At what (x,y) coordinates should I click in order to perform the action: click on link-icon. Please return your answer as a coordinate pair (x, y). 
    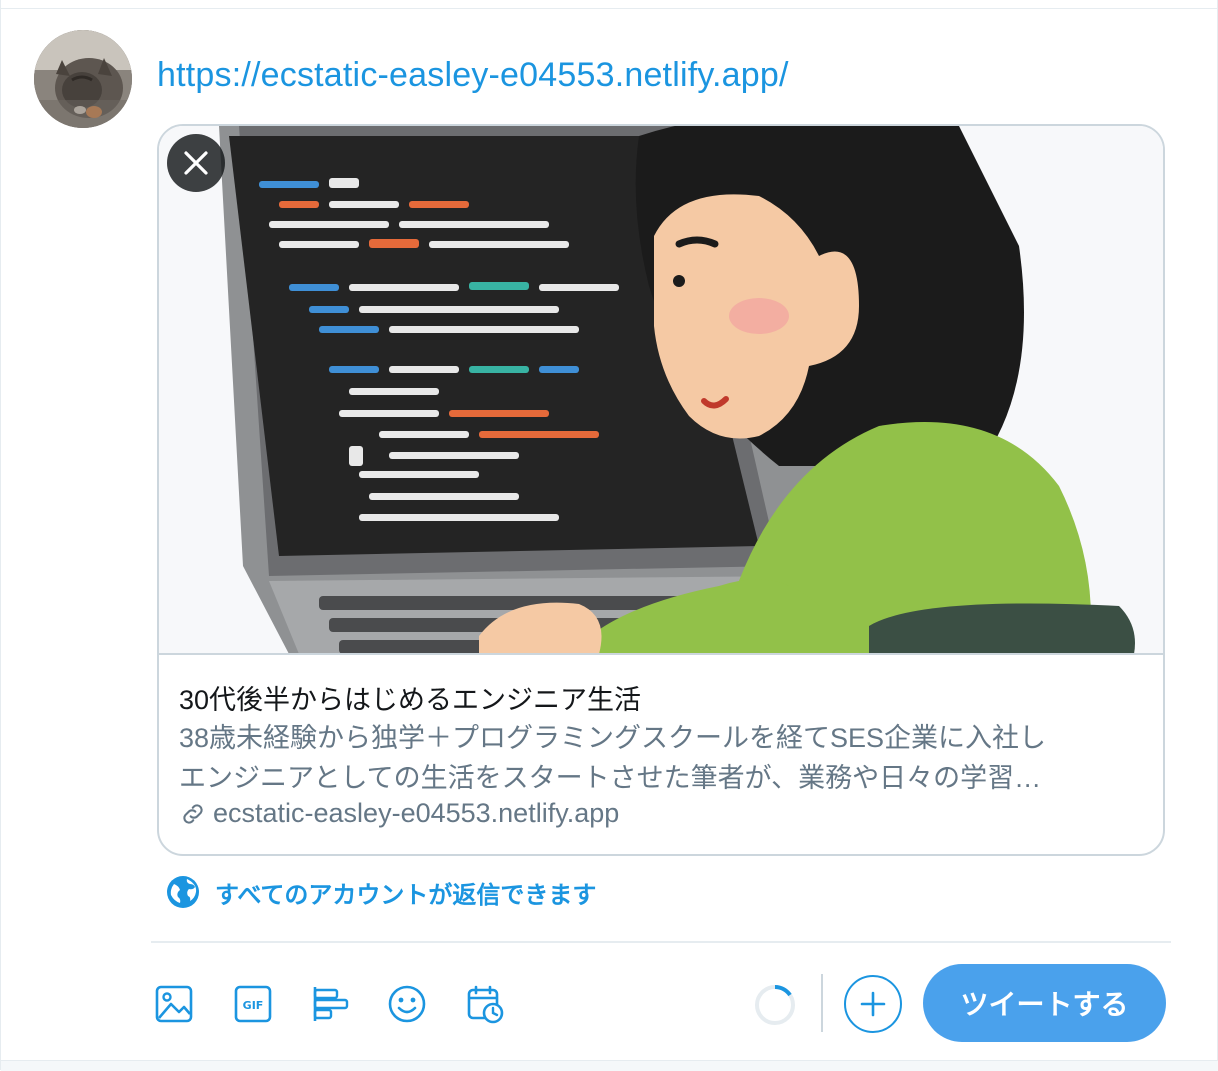
    Looking at the image, I should click on (193, 813).